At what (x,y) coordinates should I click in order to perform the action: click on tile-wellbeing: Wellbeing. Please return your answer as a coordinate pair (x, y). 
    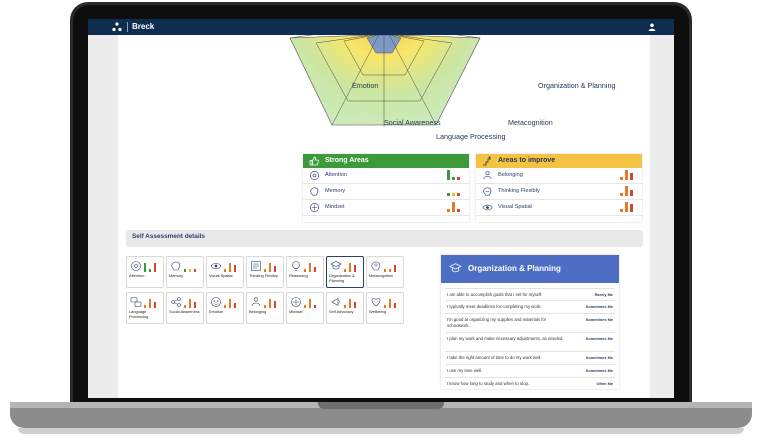
    Looking at the image, I should click on (385, 308).